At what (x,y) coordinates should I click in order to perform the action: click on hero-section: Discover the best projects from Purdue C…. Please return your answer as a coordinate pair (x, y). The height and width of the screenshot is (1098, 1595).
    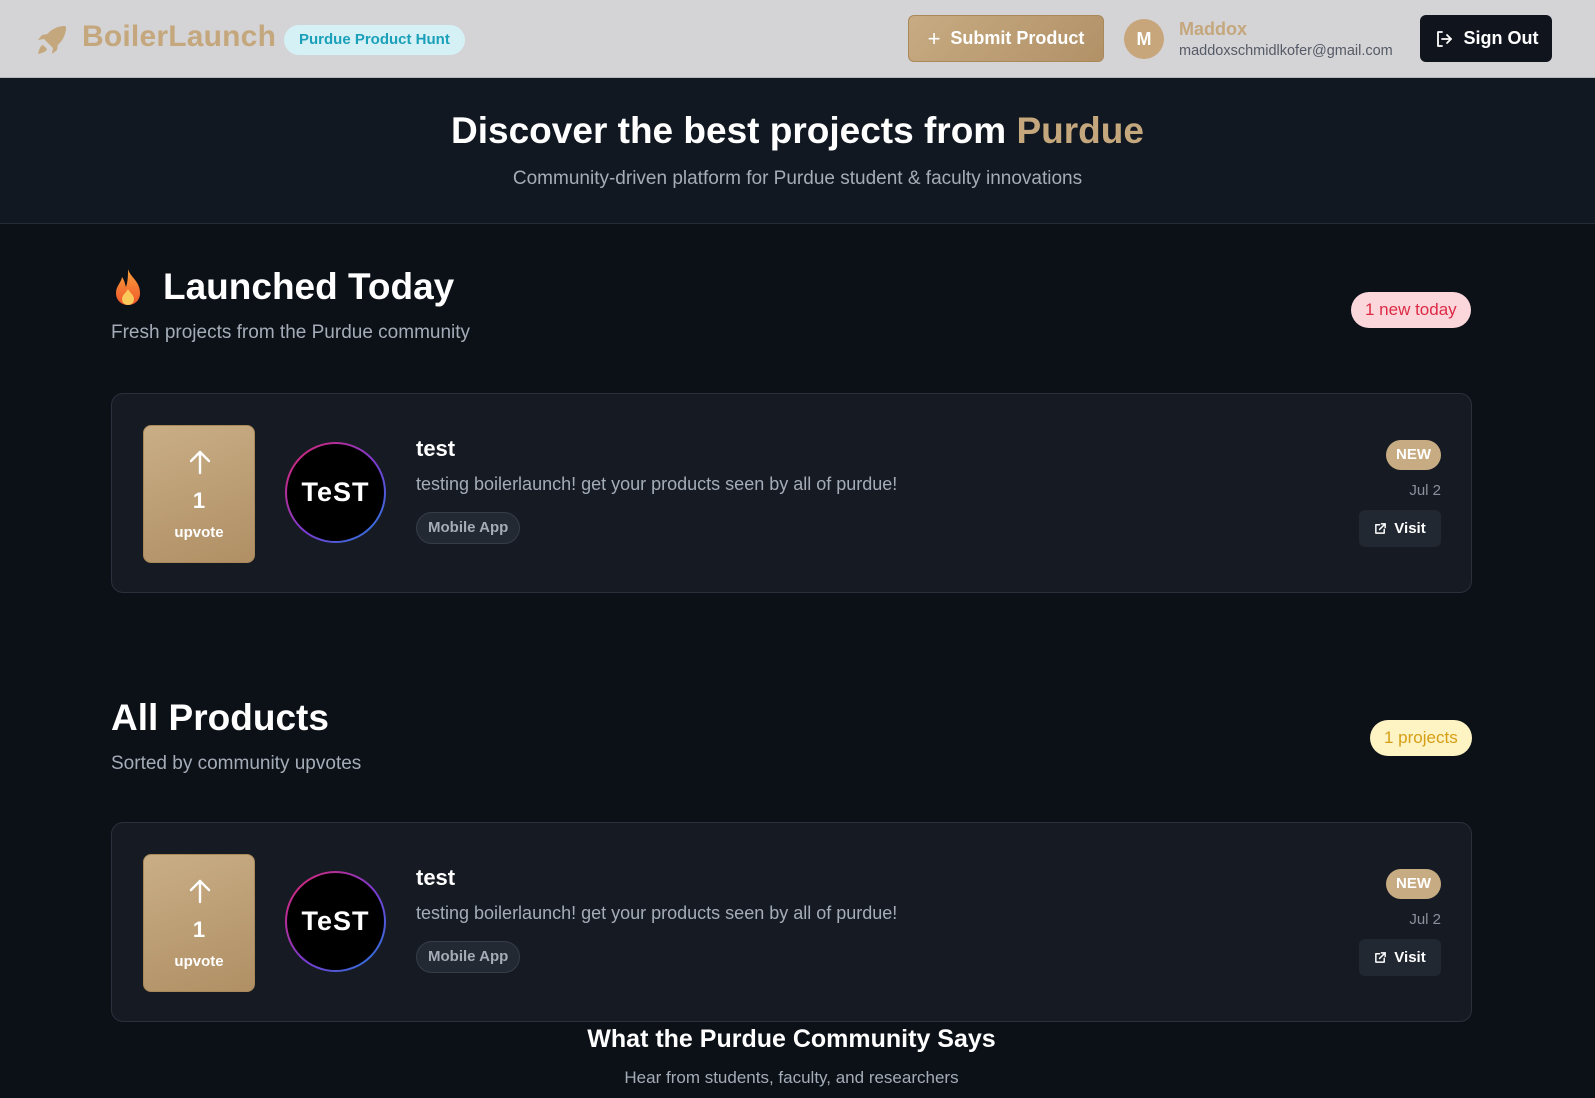
    Looking at the image, I should click on (797, 151).